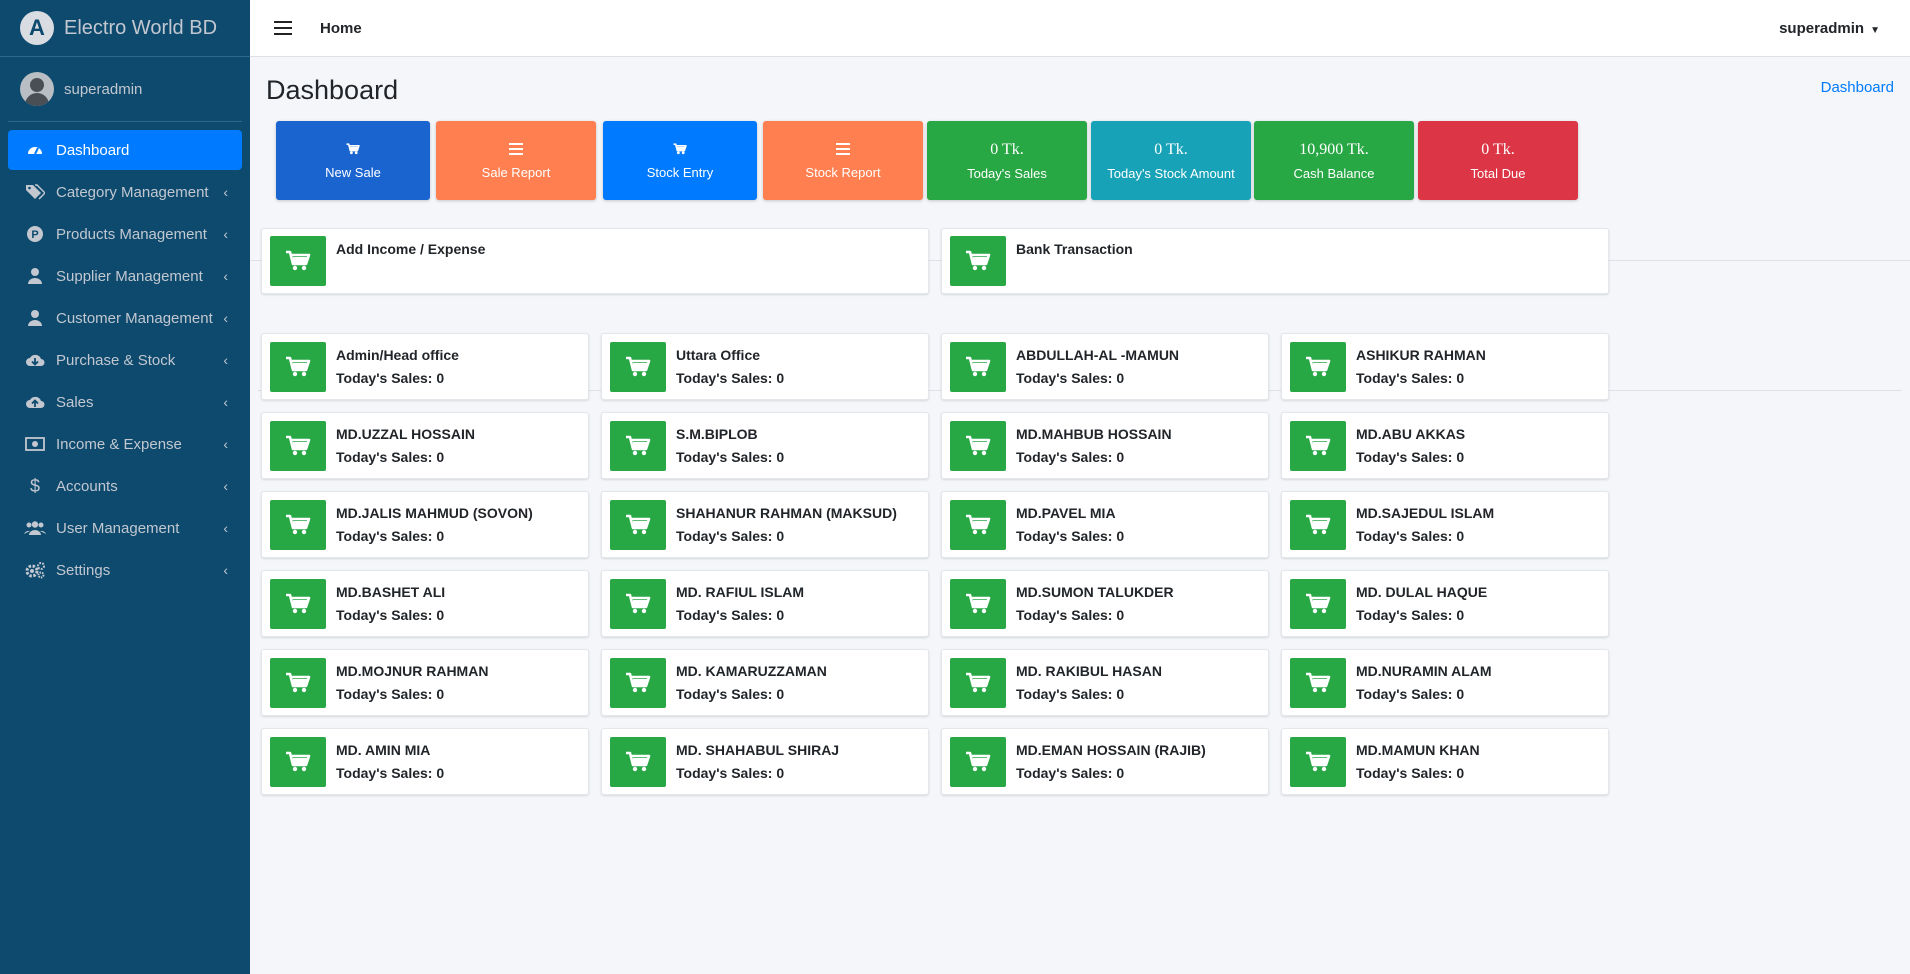 Image resolution: width=1910 pixels, height=974 pixels. I want to click on branch-card: MD. SHAHABUL SHIRAJ Today's Sales: 0, so click(765, 761).